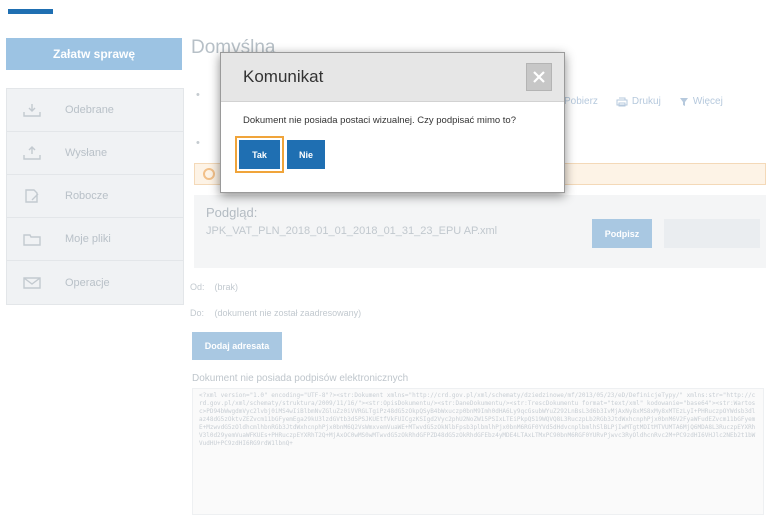  What do you see at coordinates (89, 110) in the screenshot?
I see `sidebar-item-label: Odebrane` at bounding box center [89, 110].